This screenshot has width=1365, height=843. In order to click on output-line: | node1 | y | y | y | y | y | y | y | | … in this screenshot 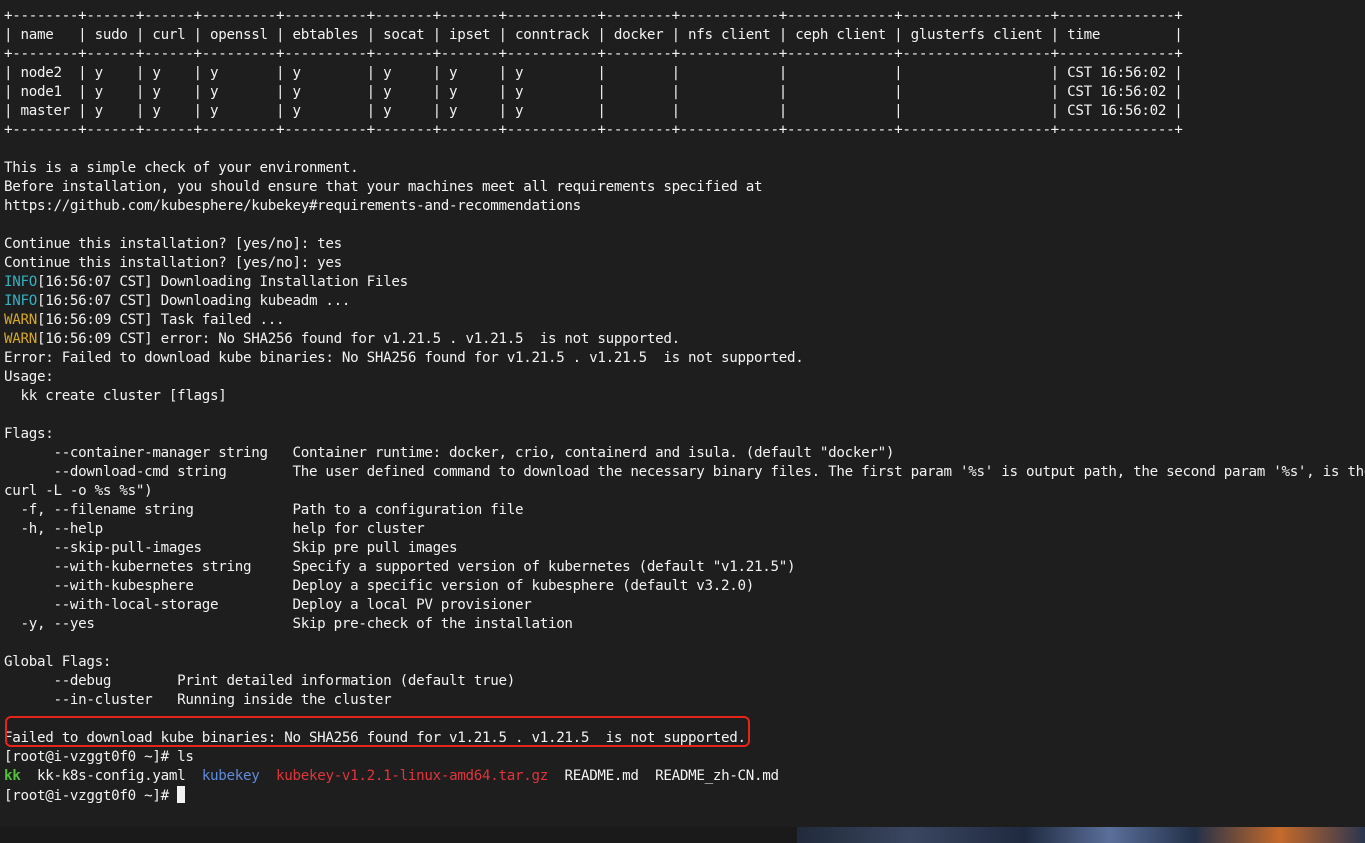, I will do `click(684, 92)`.